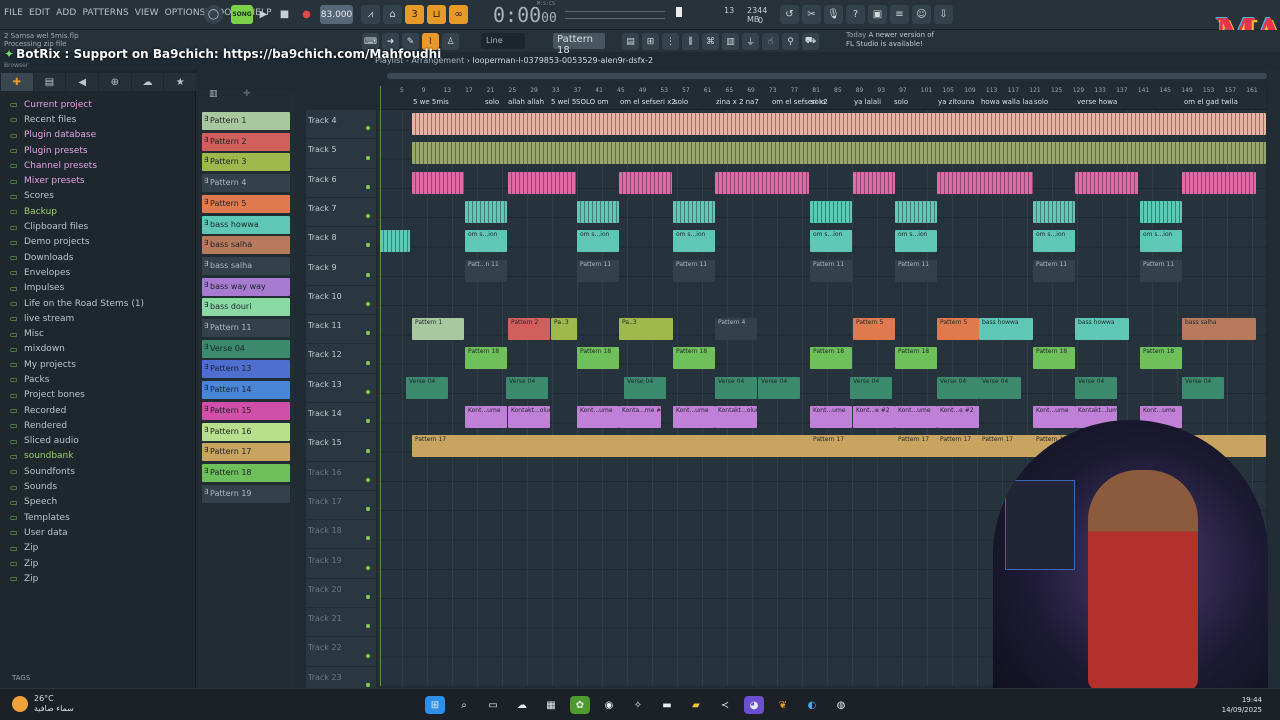 This screenshot has height=720, width=1280. Describe the element at coordinates (646, 329) in the screenshot. I see `playlist-clip: Pa..3` at that location.